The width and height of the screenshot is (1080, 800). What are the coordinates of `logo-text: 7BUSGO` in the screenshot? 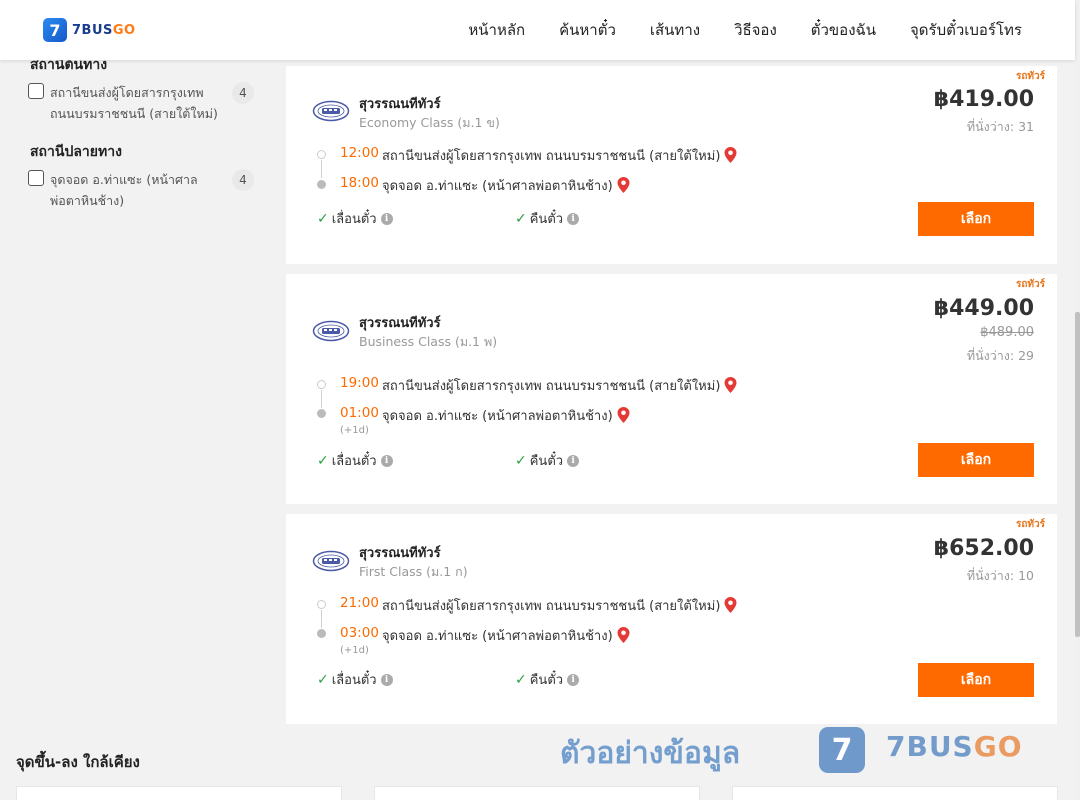 It's located at (104, 30).